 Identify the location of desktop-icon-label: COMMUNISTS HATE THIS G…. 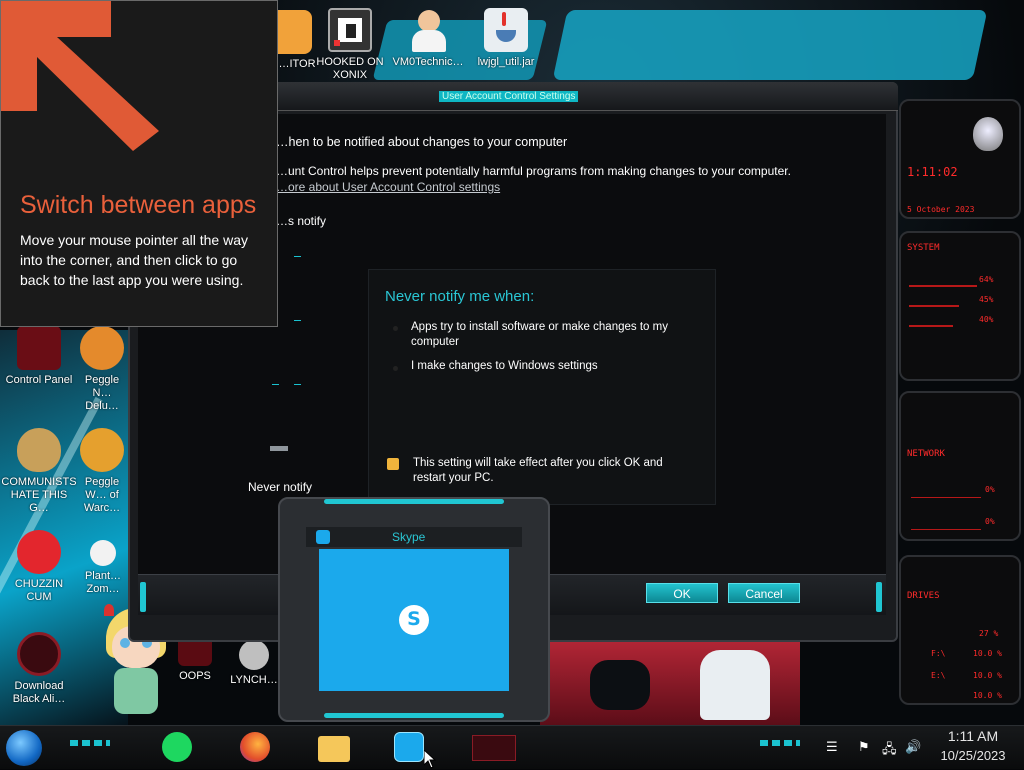
(39, 495).